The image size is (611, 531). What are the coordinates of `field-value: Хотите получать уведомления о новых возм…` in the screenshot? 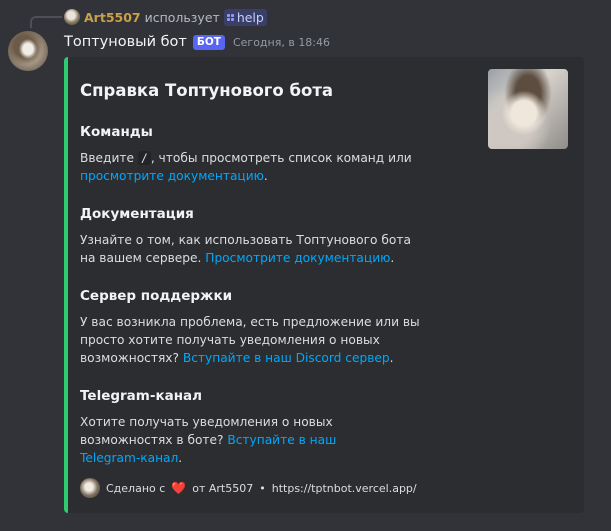 It's located at (235, 440).